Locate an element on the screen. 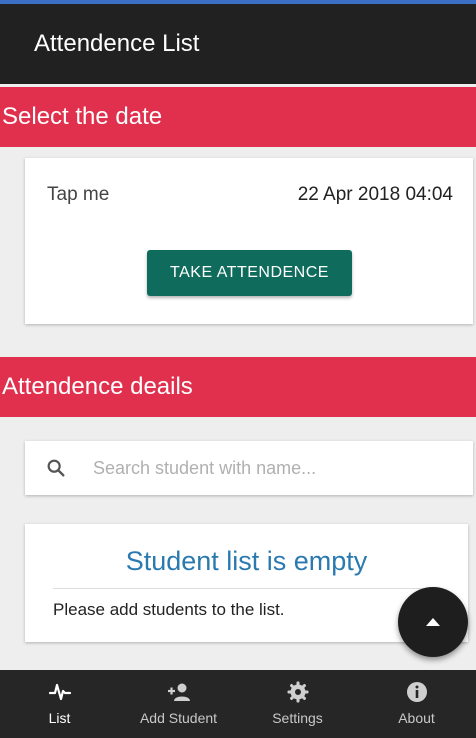 The height and width of the screenshot is (738, 476). nav-item-list: List is located at coordinates (59, 704).